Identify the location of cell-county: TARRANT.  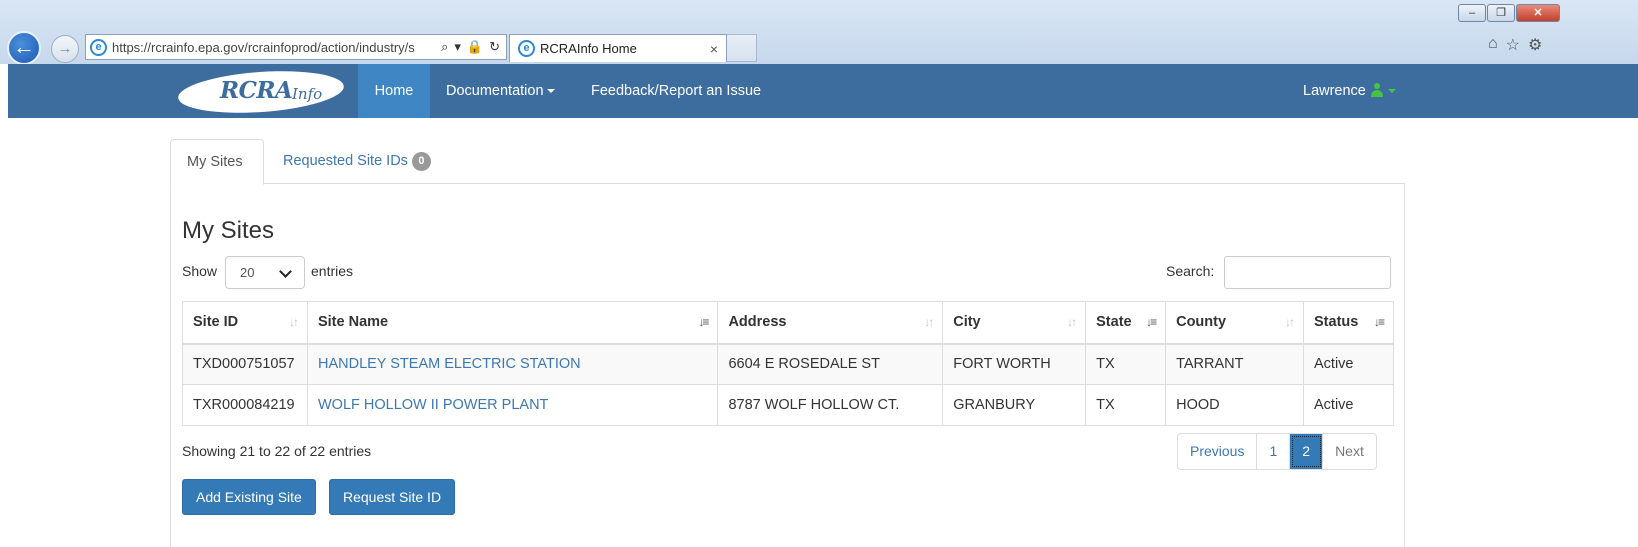
(1234, 364).